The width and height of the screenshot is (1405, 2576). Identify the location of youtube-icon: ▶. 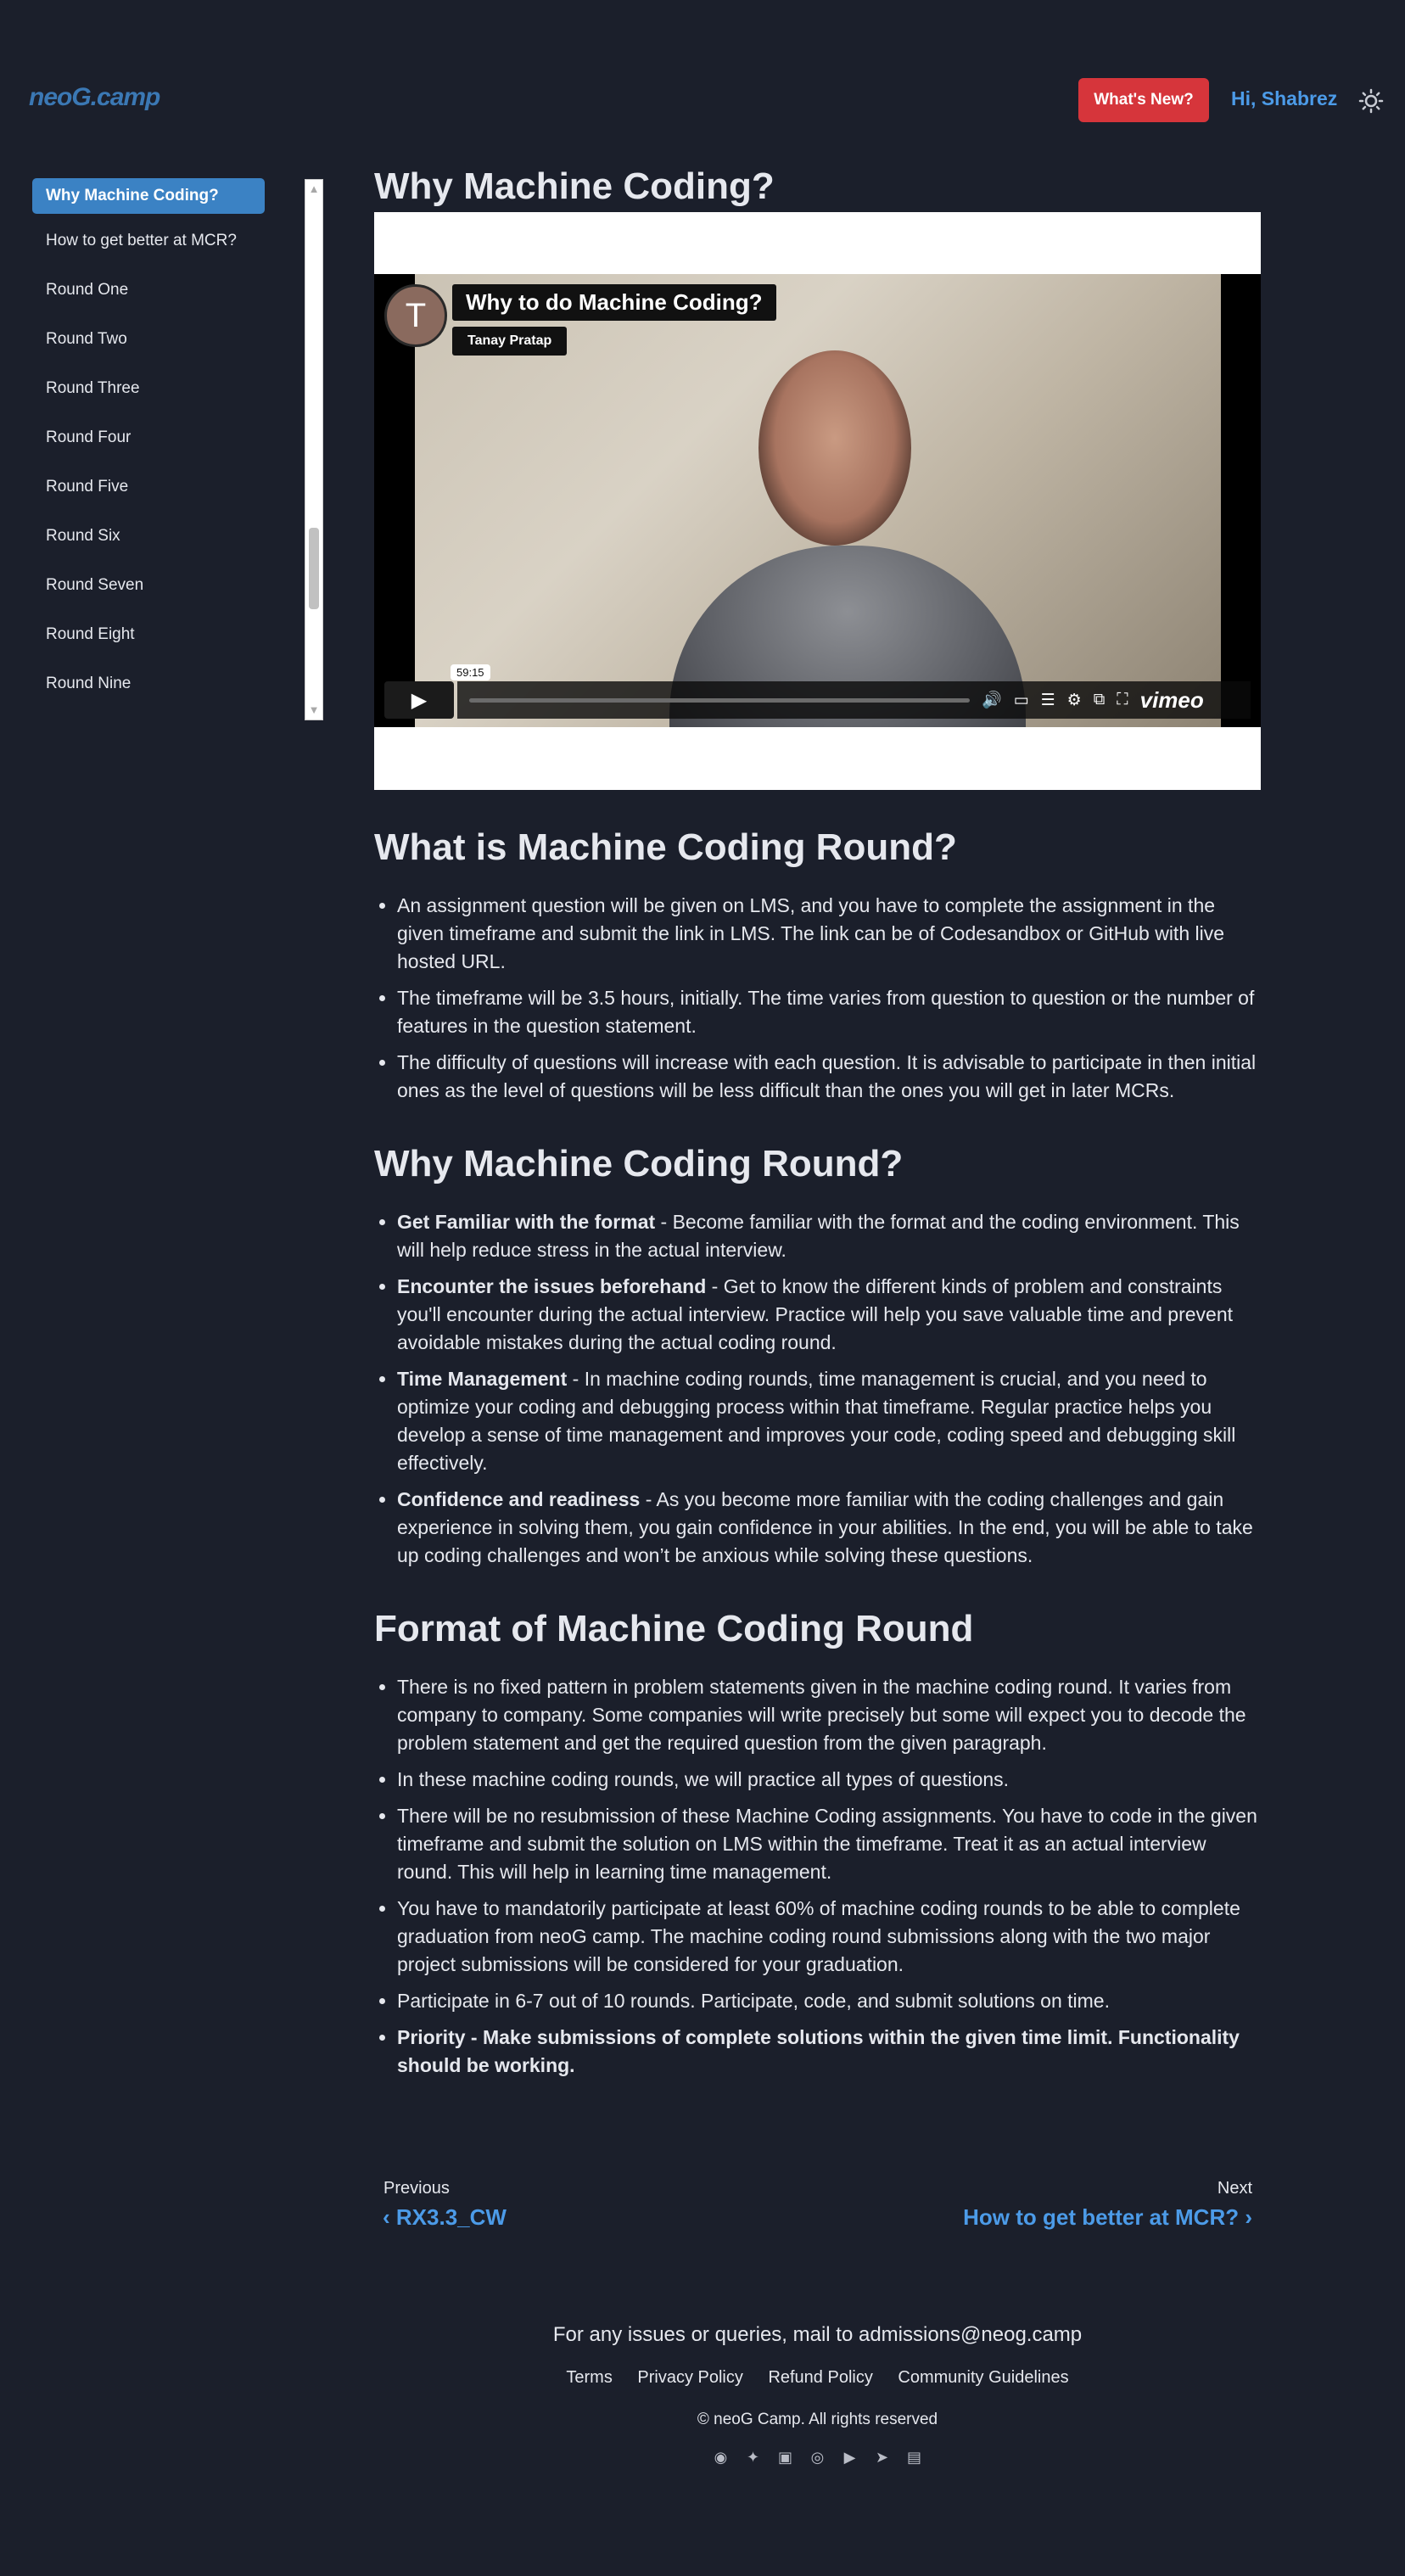
(850, 2458).